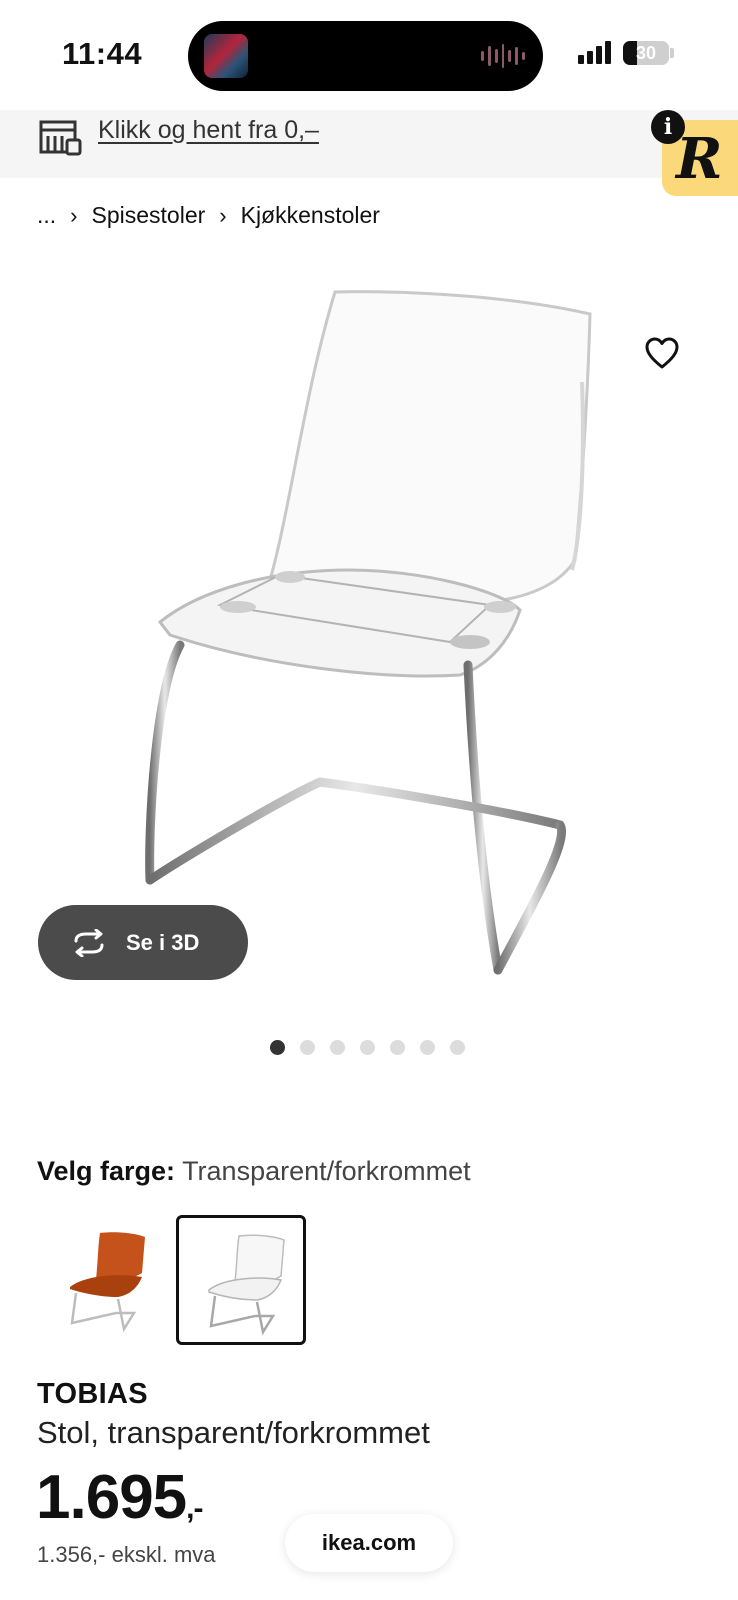  What do you see at coordinates (92, 1394) in the screenshot?
I see `product-name: TOBIAS` at bounding box center [92, 1394].